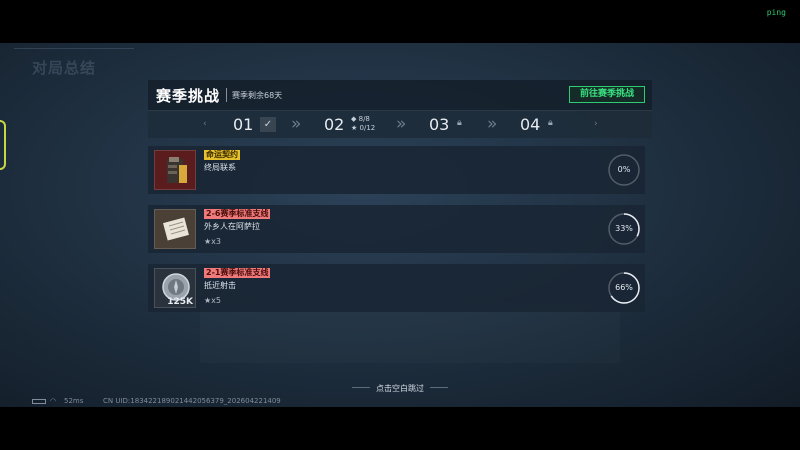 This screenshot has height=450, width=800. Describe the element at coordinates (364, 119) in the screenshot. I see `diamond-progress: 8/8` at that location.